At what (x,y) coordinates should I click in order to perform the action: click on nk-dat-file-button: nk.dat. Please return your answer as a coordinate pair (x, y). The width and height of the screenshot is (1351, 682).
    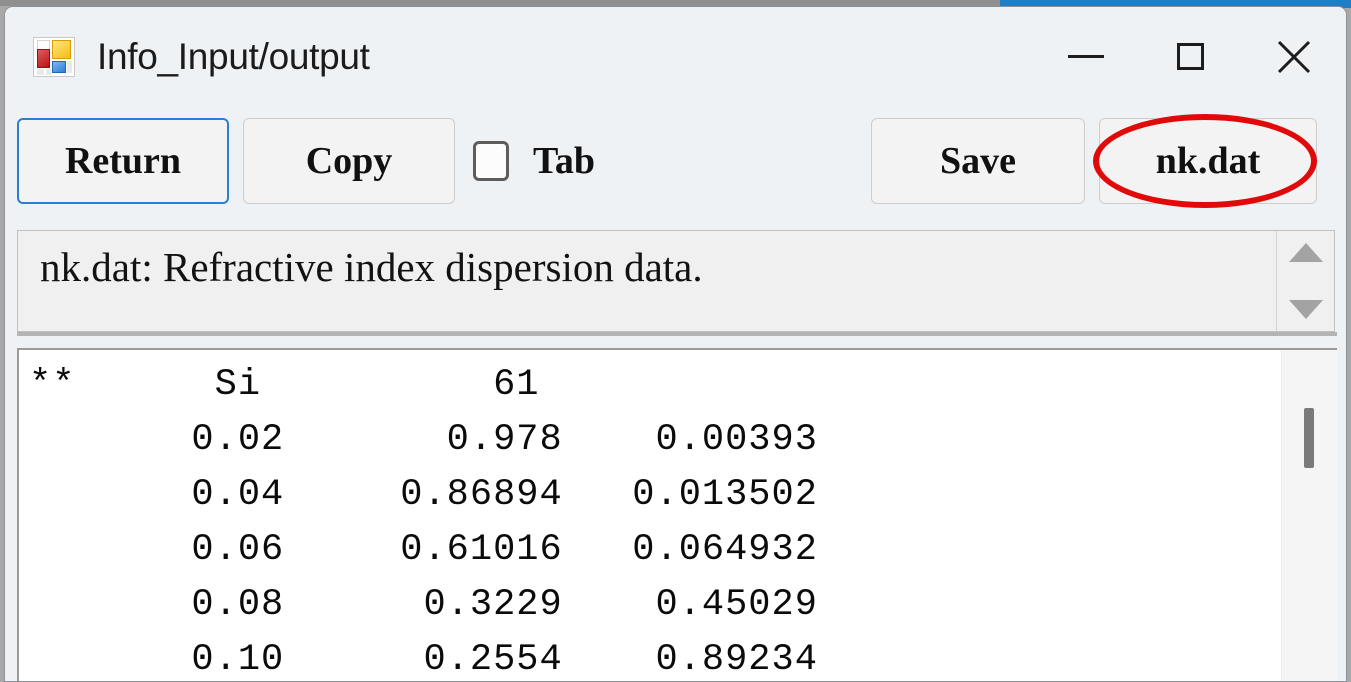
    Looking at the image, I should click on (1208, 161).